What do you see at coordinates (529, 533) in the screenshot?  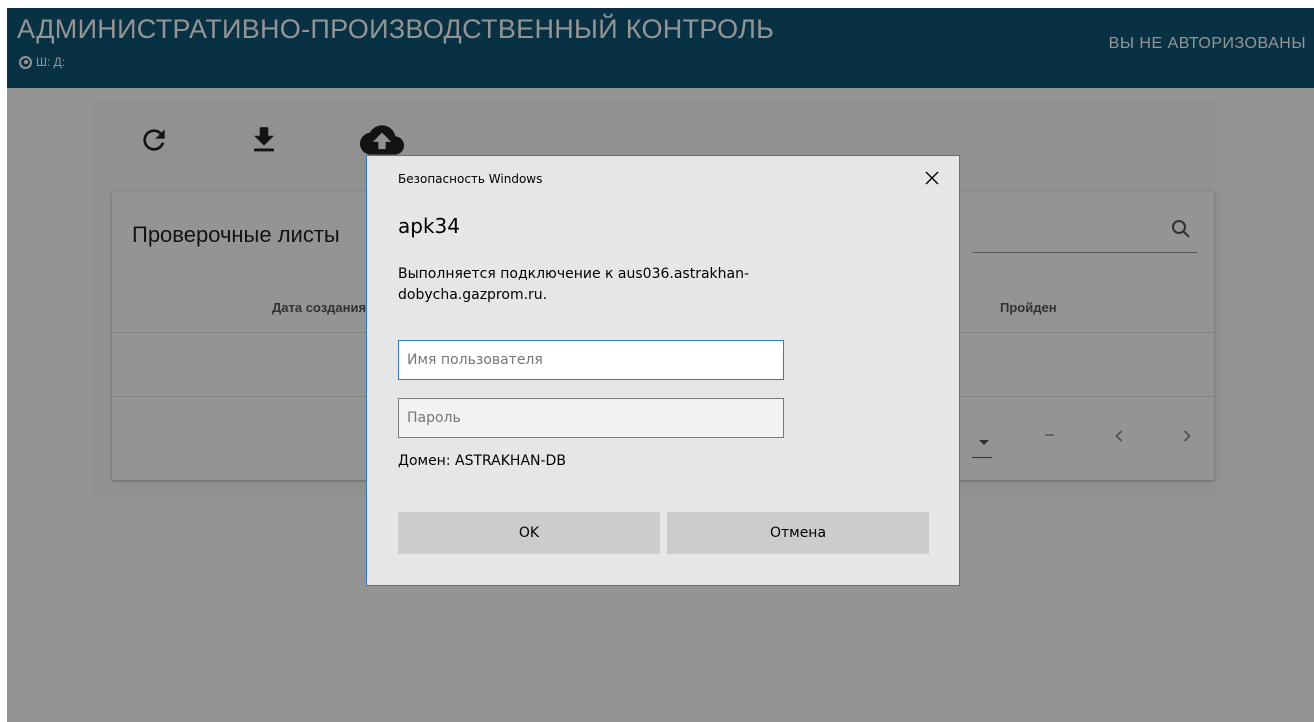 I see `ok-button: OK` at bounding box center [529, 533].